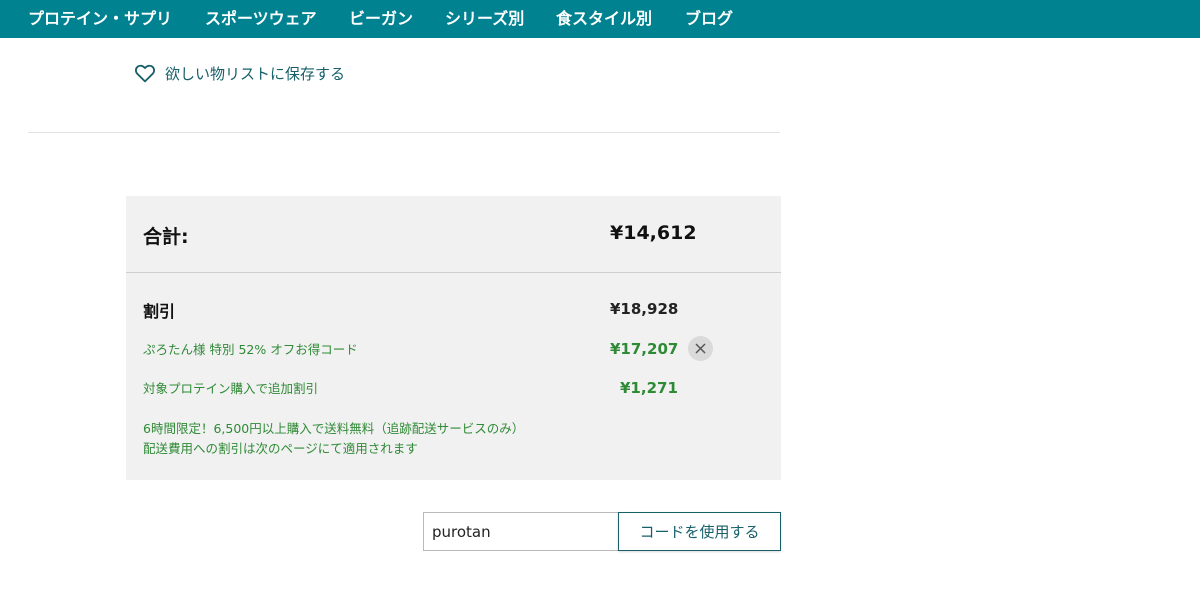  Describe the element at coordinates (644, 309) in the screenshot. I see `discount-value: ¥18,928` at that location.